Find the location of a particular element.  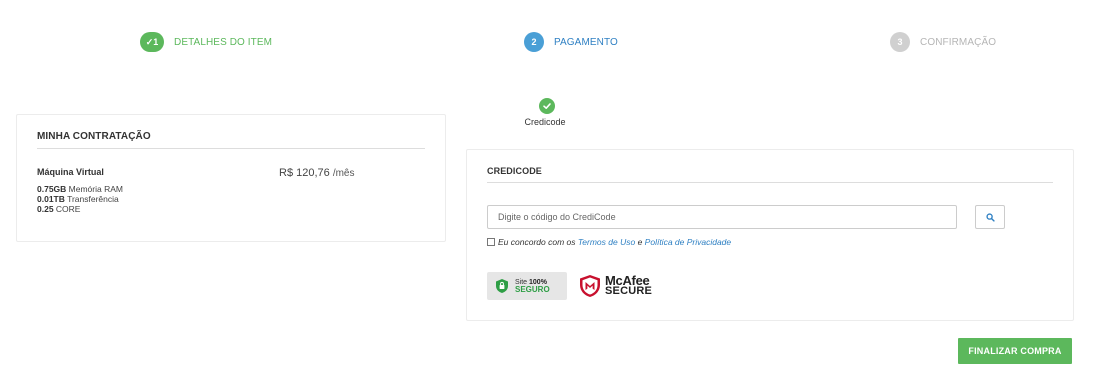

payment-method-label: Credicode is located at coordinates (545, 122).